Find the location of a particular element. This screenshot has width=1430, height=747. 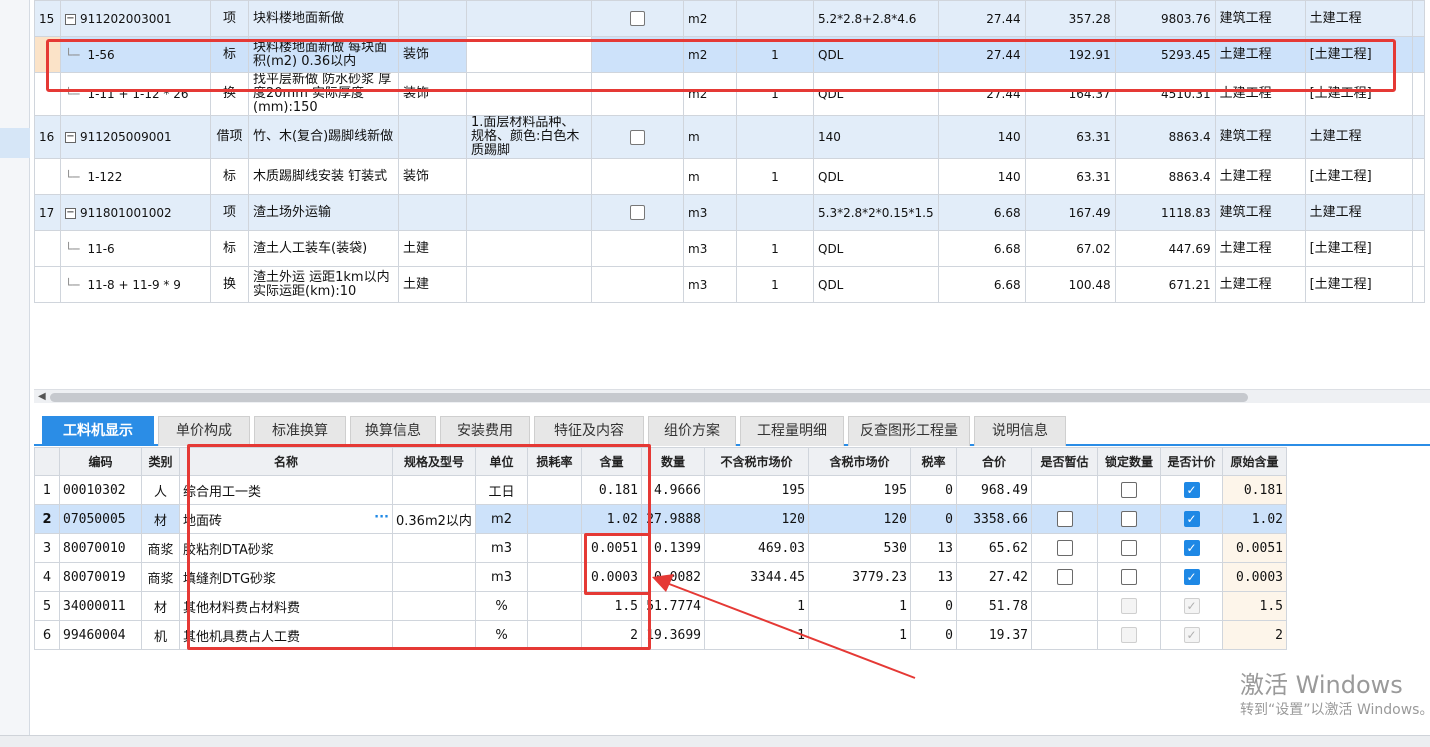

scrollbar-thumb is located at coordinates (649, 397).